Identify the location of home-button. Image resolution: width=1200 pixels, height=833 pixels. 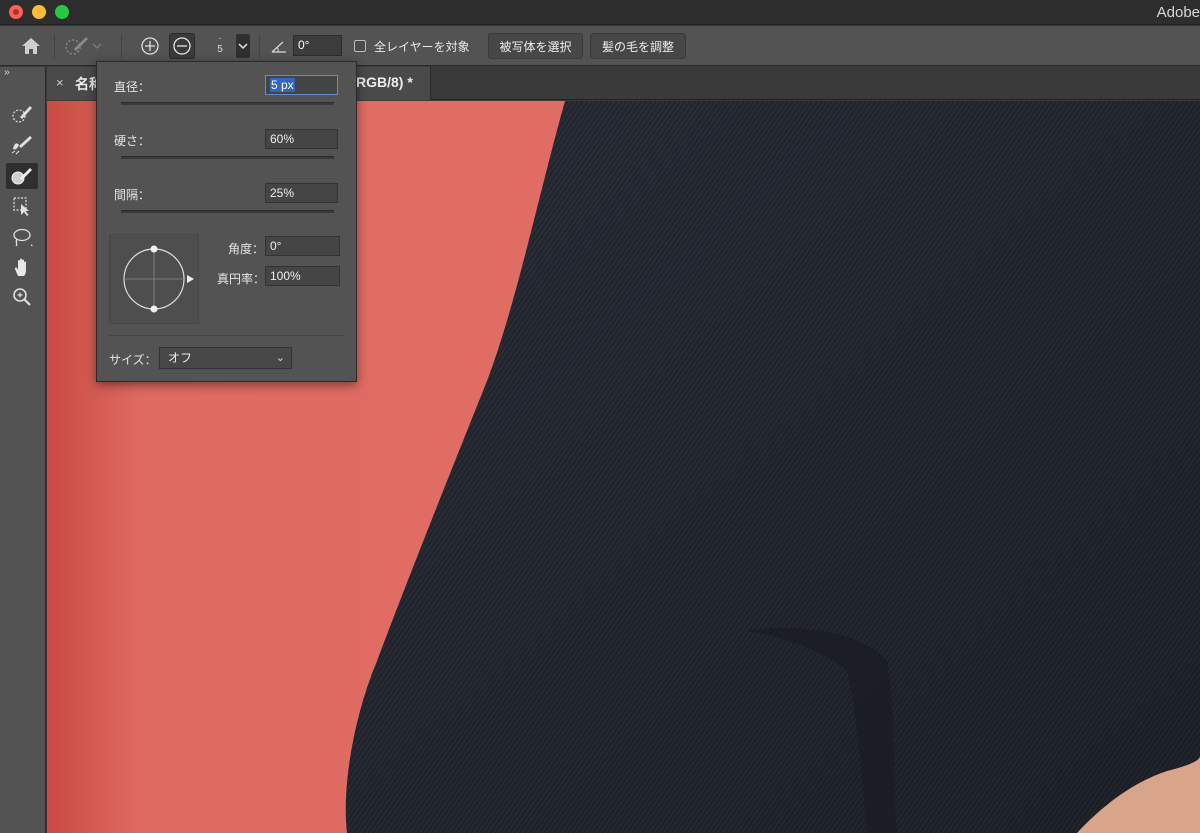
(31, 46).